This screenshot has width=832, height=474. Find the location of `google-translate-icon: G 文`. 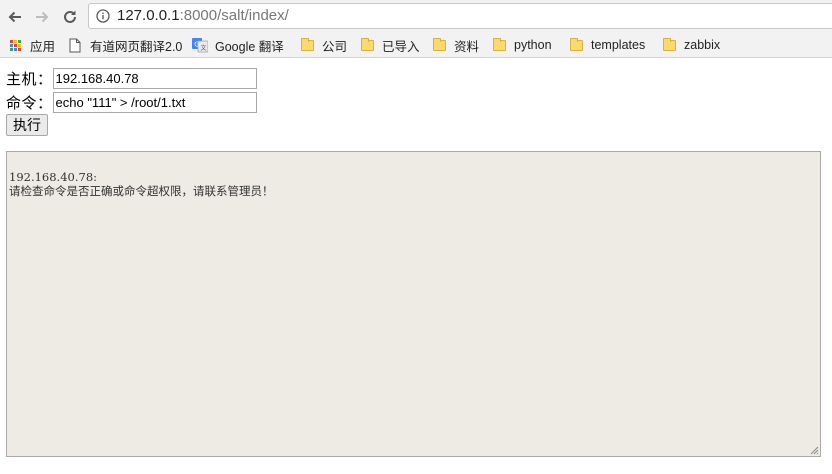

google-translate-icon: G 文 is located at coordinates (200, 45).